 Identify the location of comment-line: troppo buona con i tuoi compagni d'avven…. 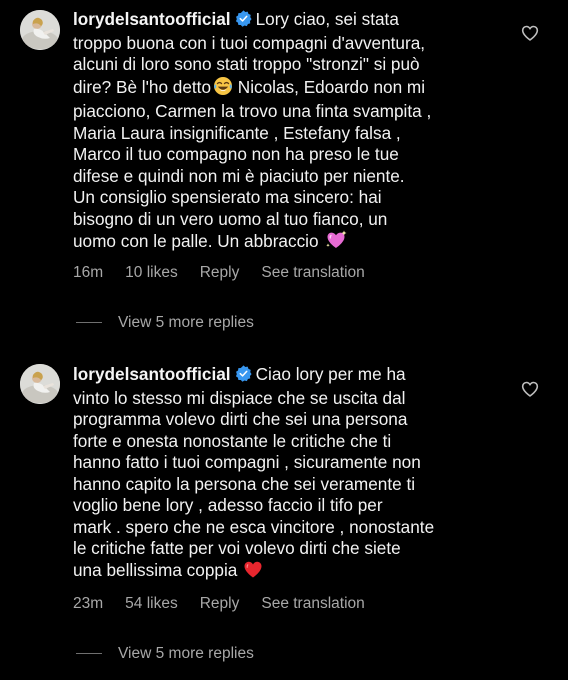
(249, 42).